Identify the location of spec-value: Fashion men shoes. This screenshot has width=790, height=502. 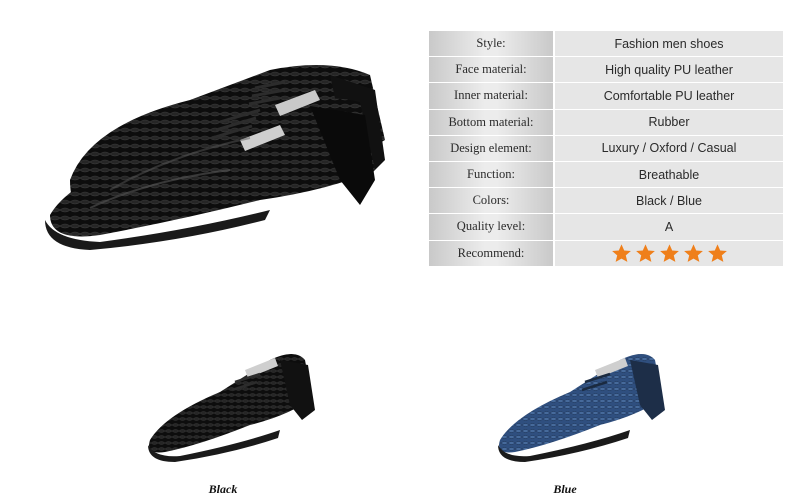
(668, 43).